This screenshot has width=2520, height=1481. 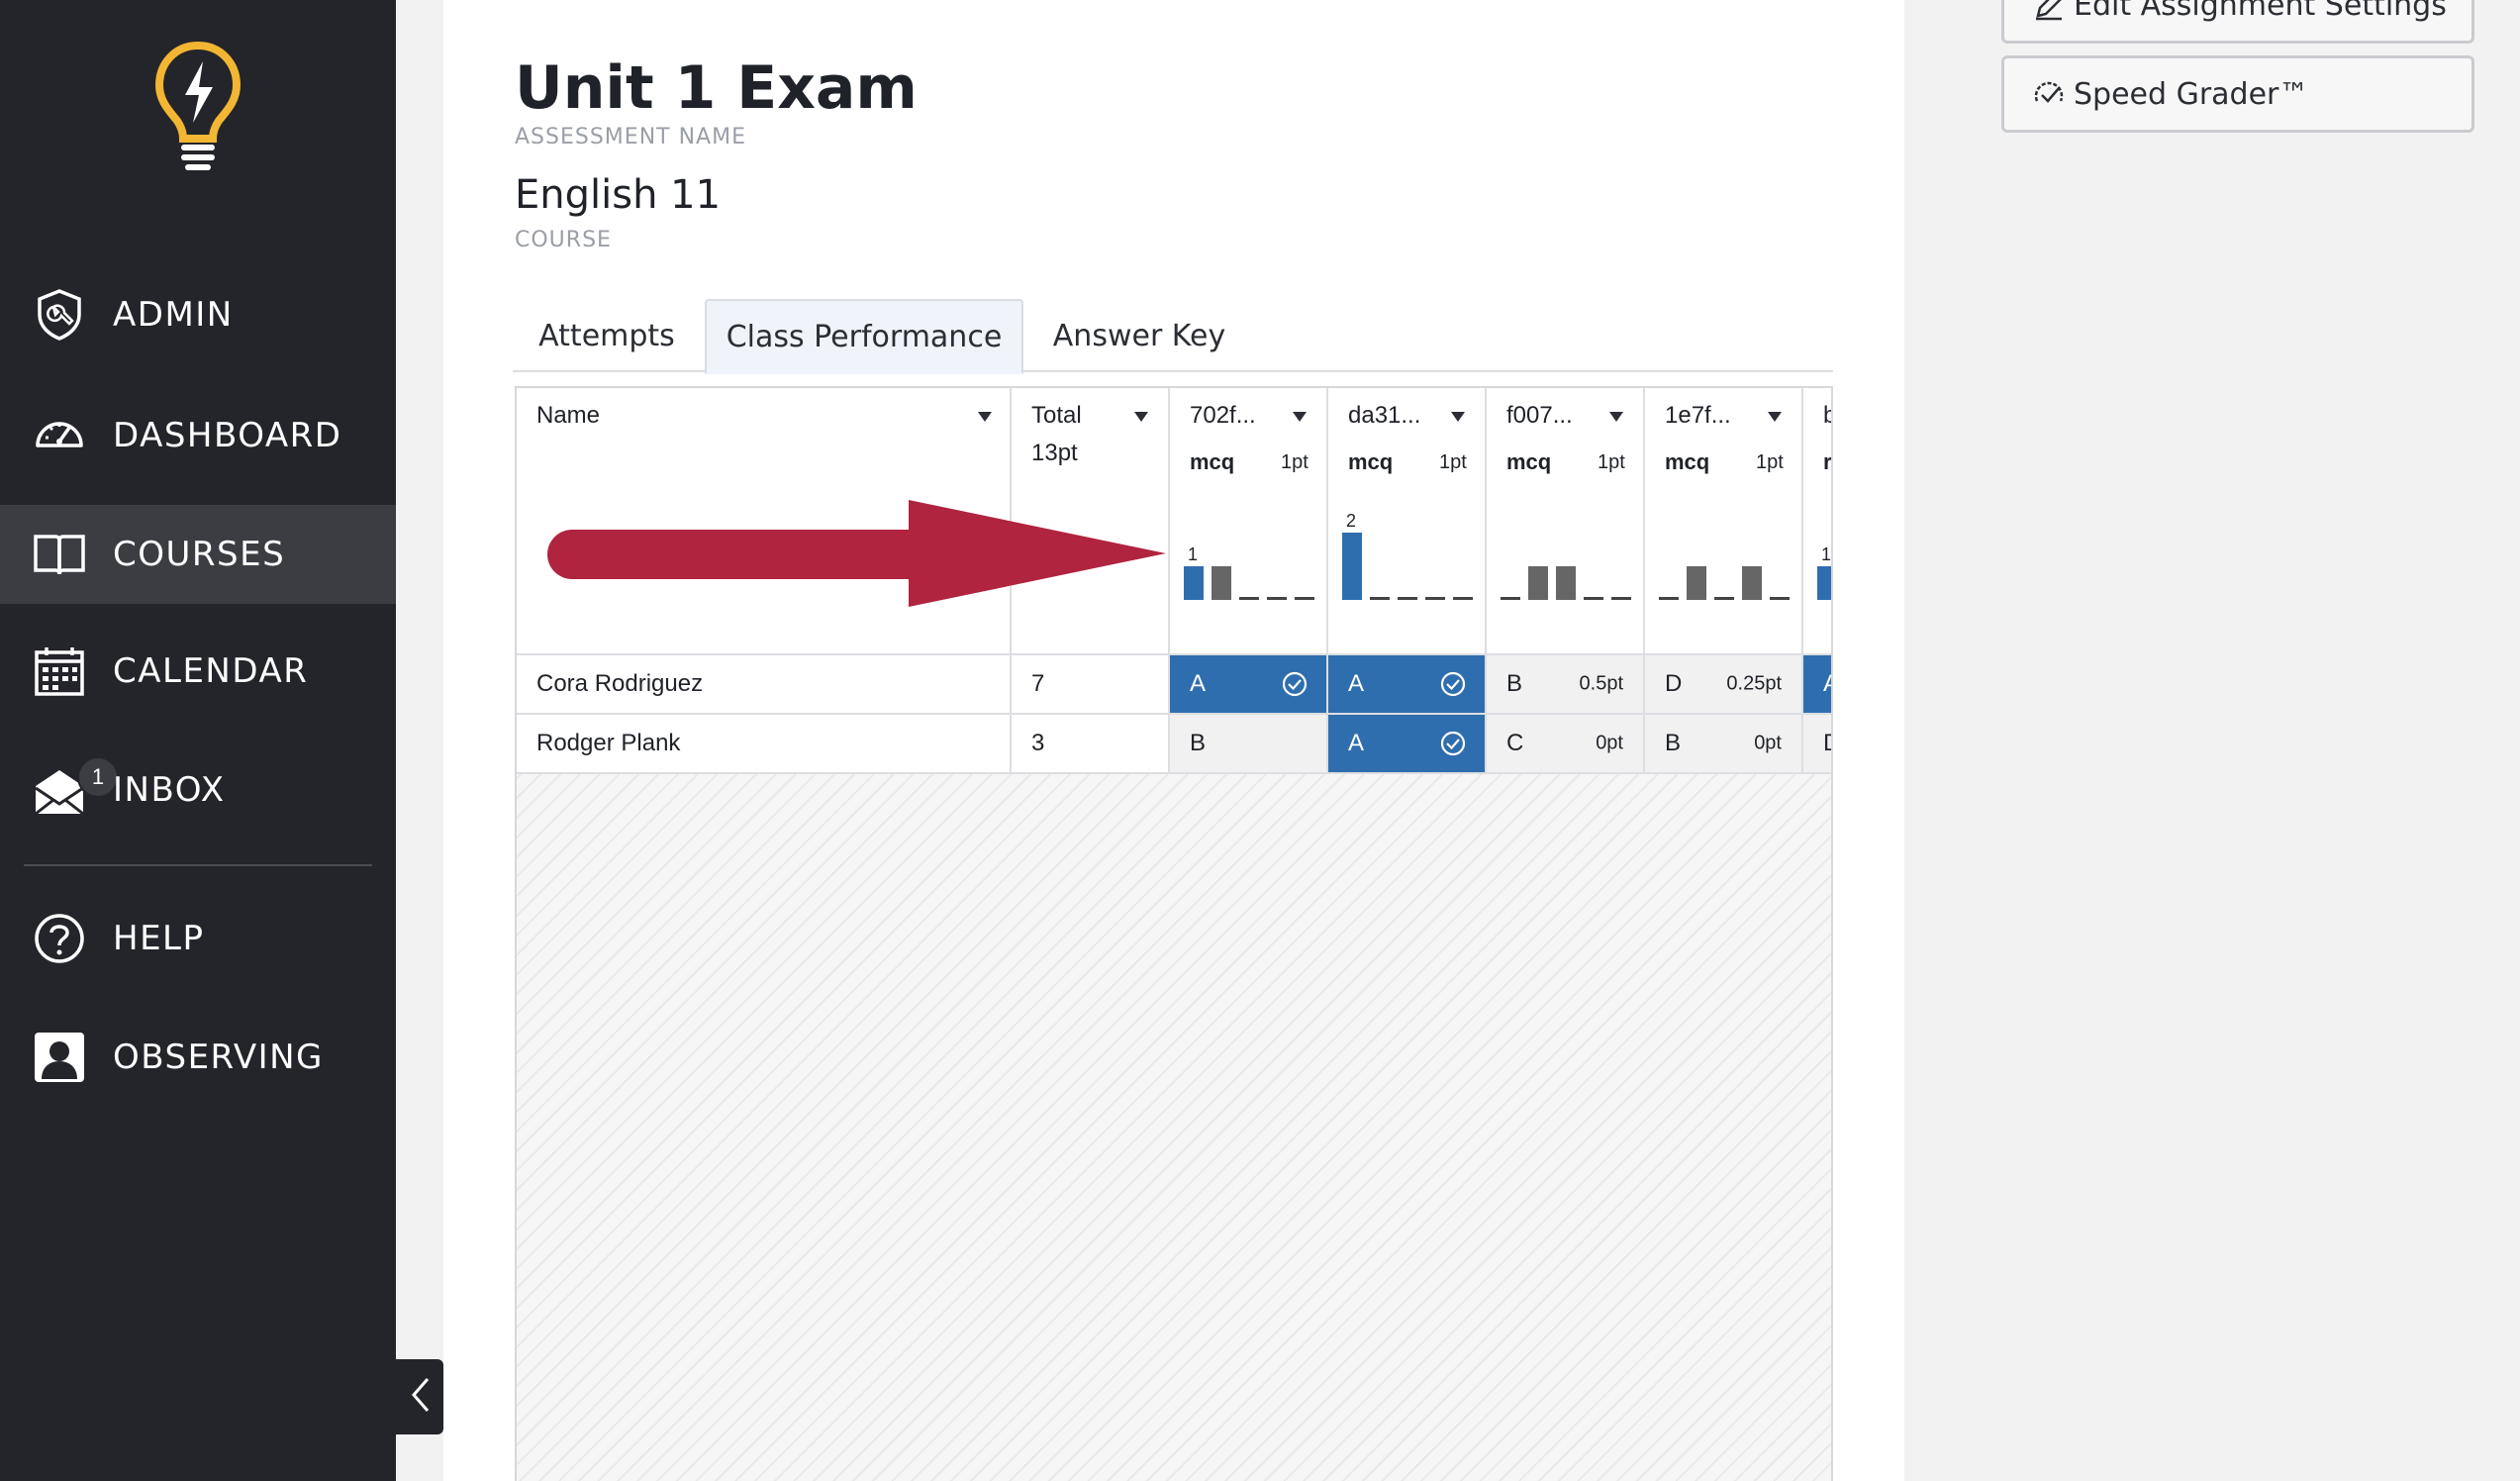 What do you see at coordinates (59, 1057) in the screenshot?
I see `person-silhouette-icon` at bounding box center [59, 1057].